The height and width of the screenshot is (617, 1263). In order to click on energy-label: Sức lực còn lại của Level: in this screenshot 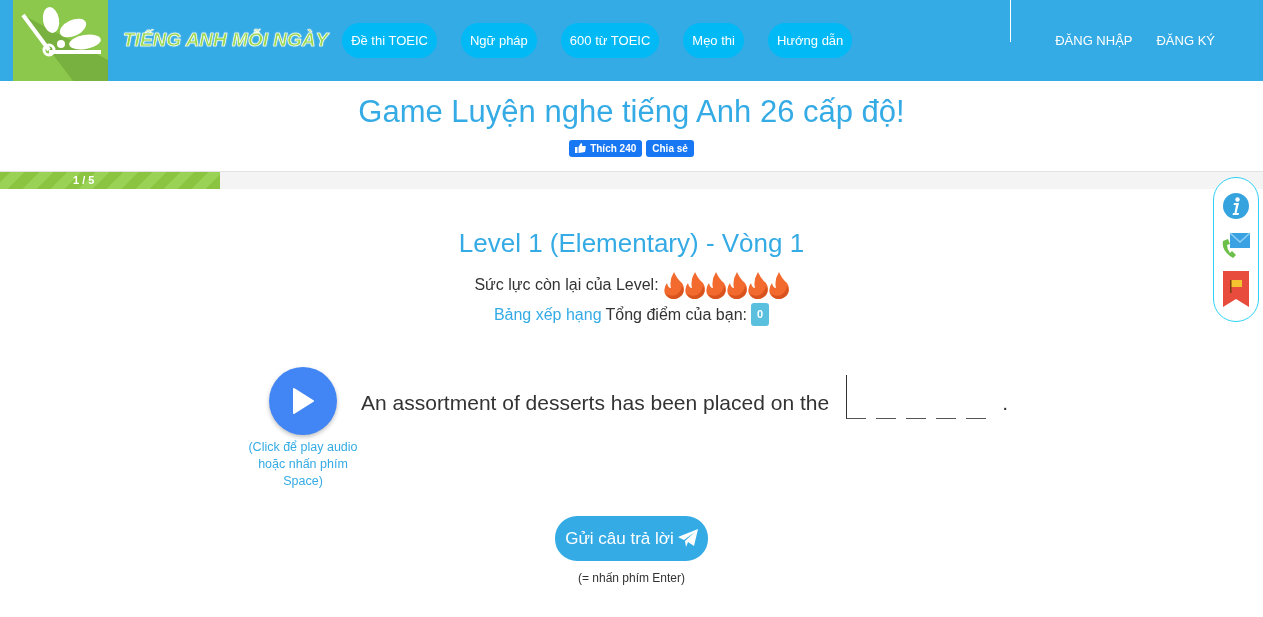, I will do `click(566, 284)`.